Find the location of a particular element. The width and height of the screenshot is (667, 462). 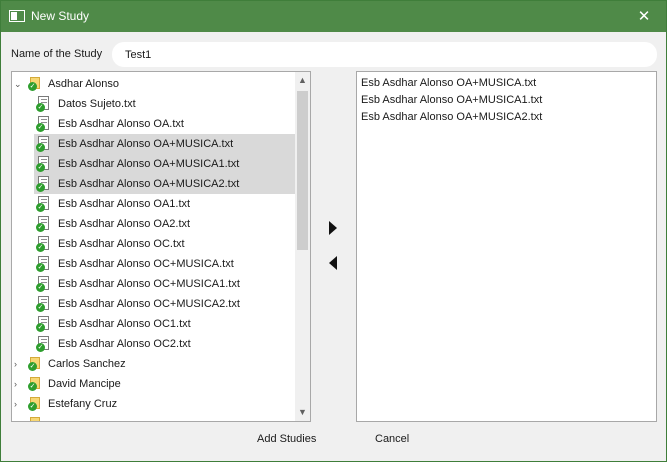

tree-row-label: Estefany Cruz is located at coordinates (83, 404).